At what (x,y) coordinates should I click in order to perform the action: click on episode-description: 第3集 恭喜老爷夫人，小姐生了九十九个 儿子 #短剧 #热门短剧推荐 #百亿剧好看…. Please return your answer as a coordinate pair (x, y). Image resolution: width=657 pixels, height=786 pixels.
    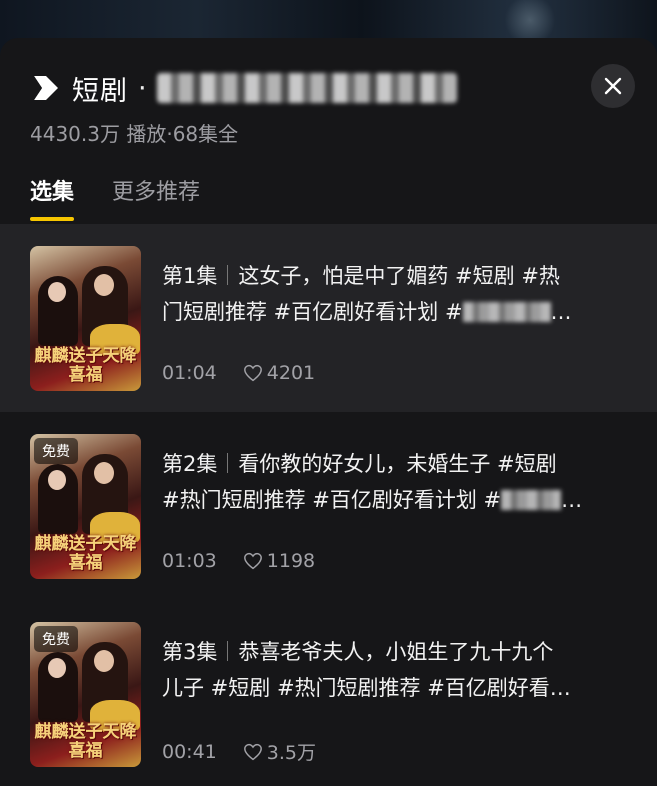
    Looking at the image, I should click on (402, 670).